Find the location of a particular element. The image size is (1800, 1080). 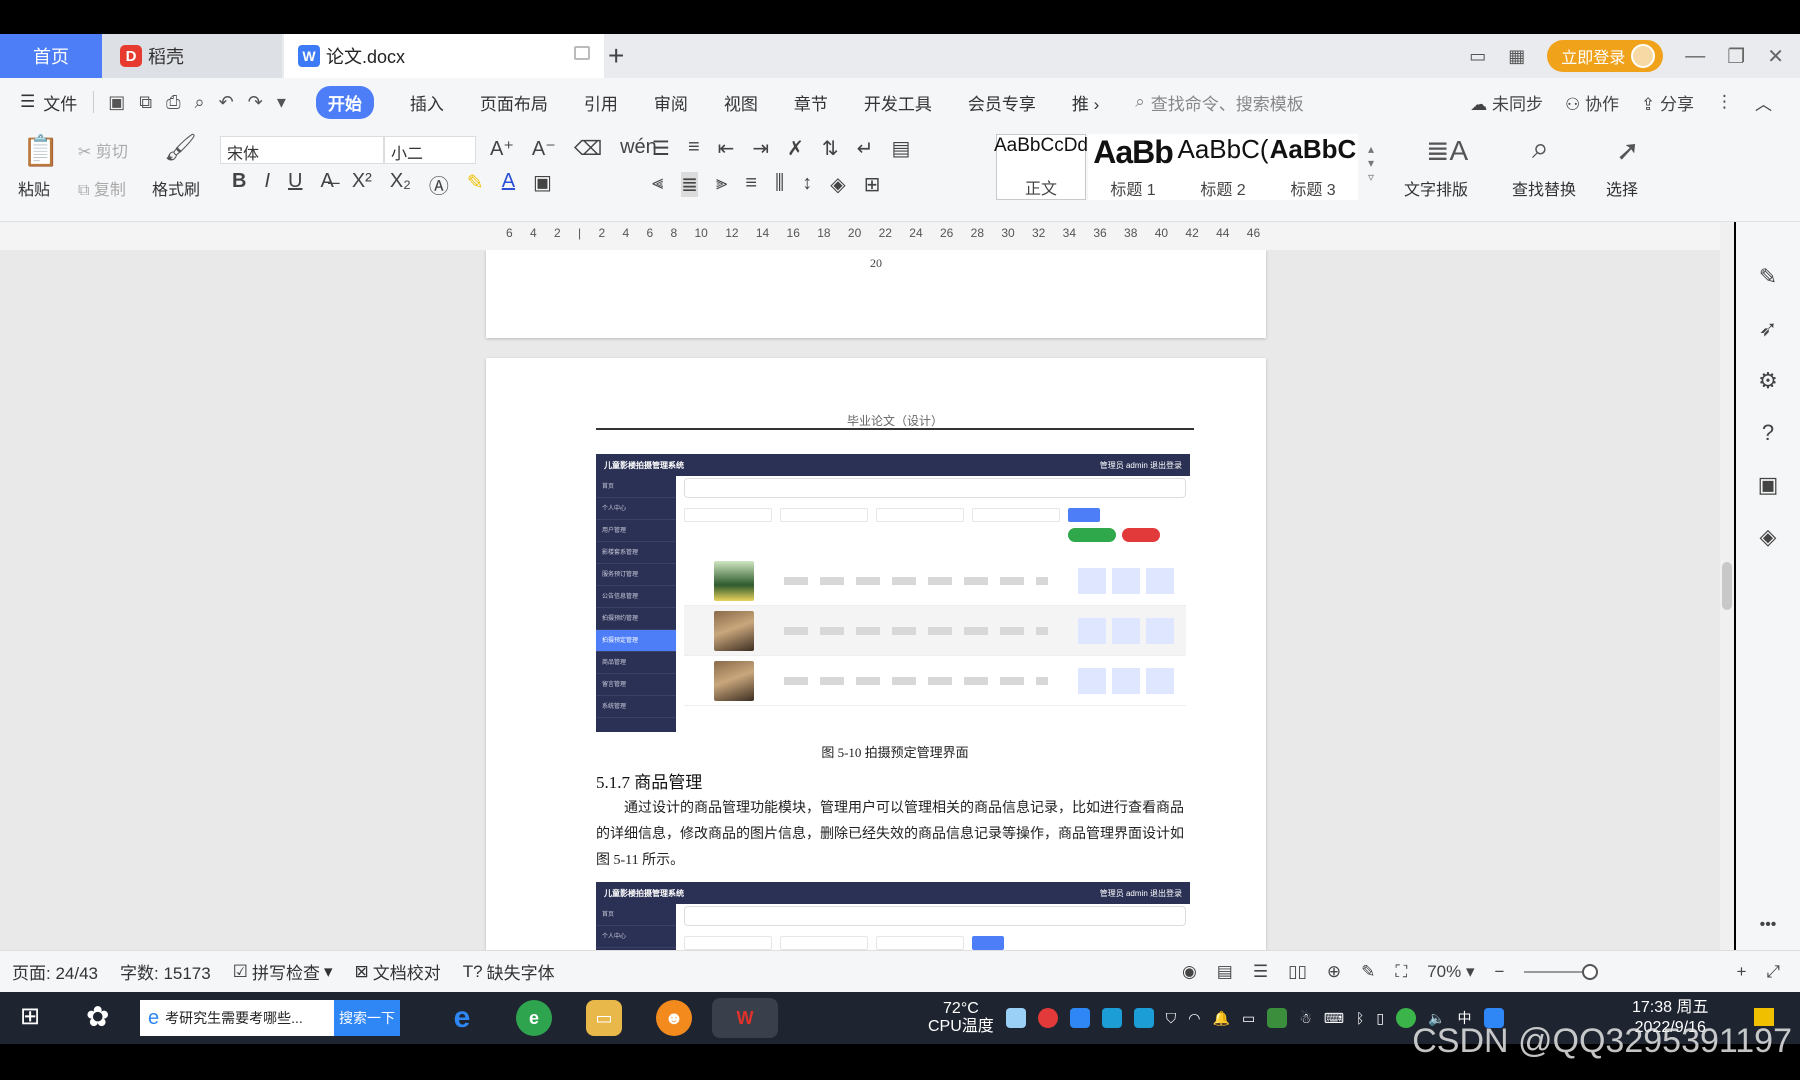

zoom-out-icon: − is located at coordinates (1500, 972).